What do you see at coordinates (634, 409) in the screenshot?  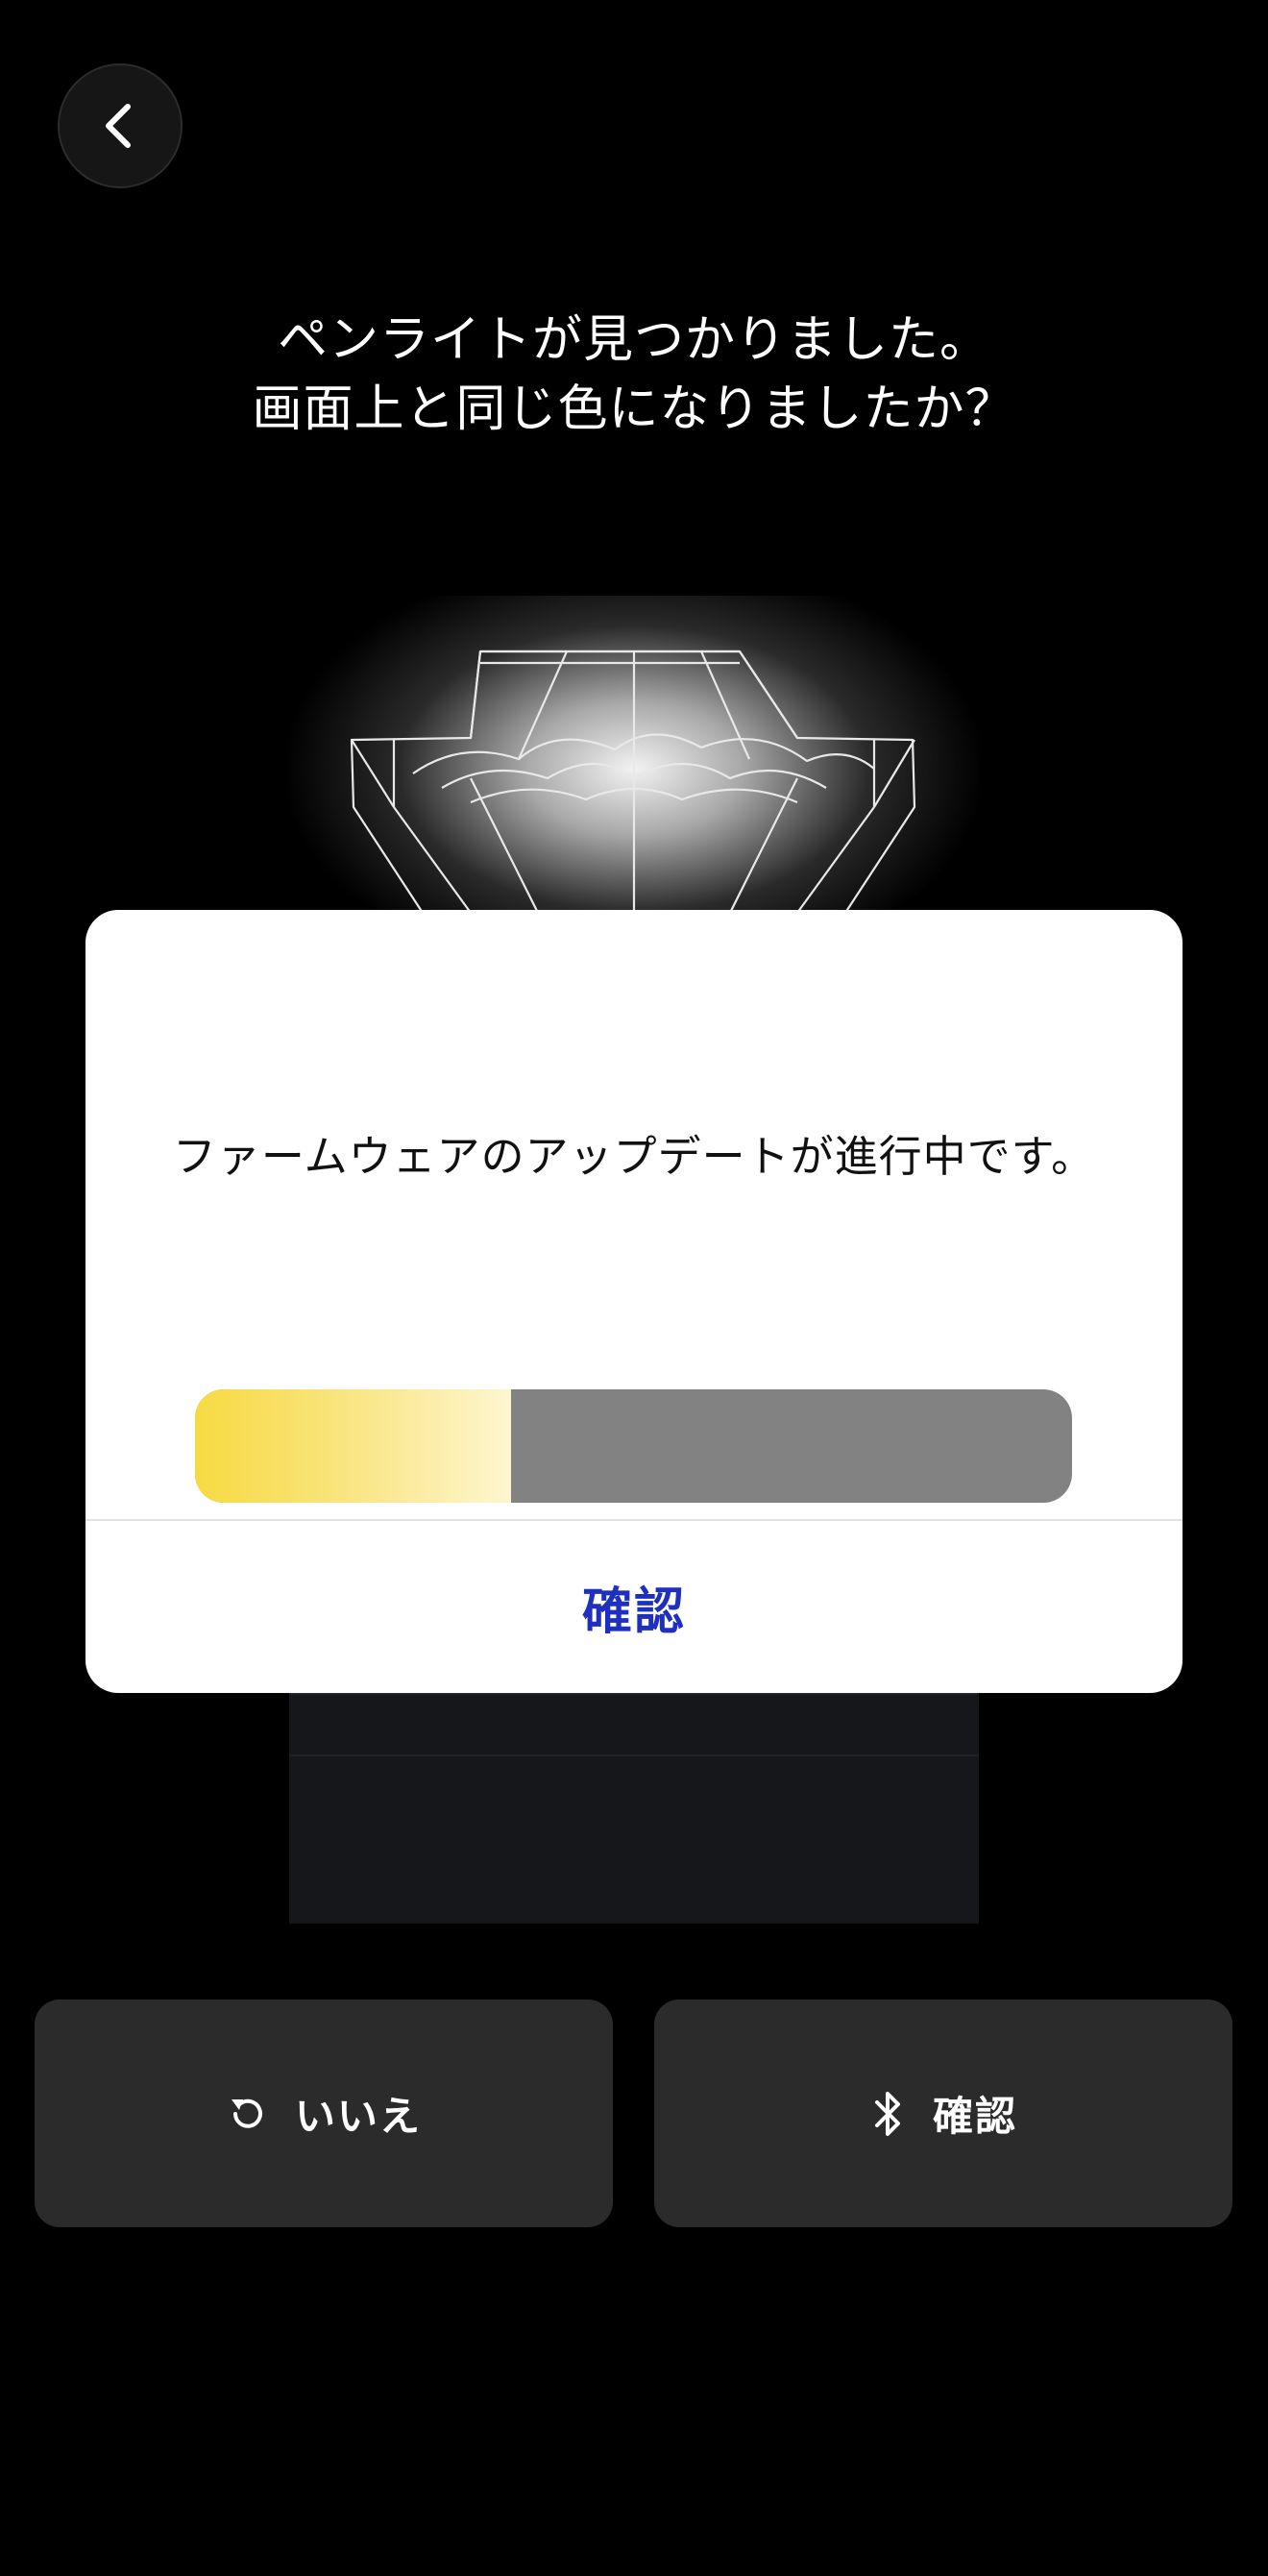 I see `prompt-line-2: 画面上と同じ色になりましたか？` at bounding box center [634, 409].